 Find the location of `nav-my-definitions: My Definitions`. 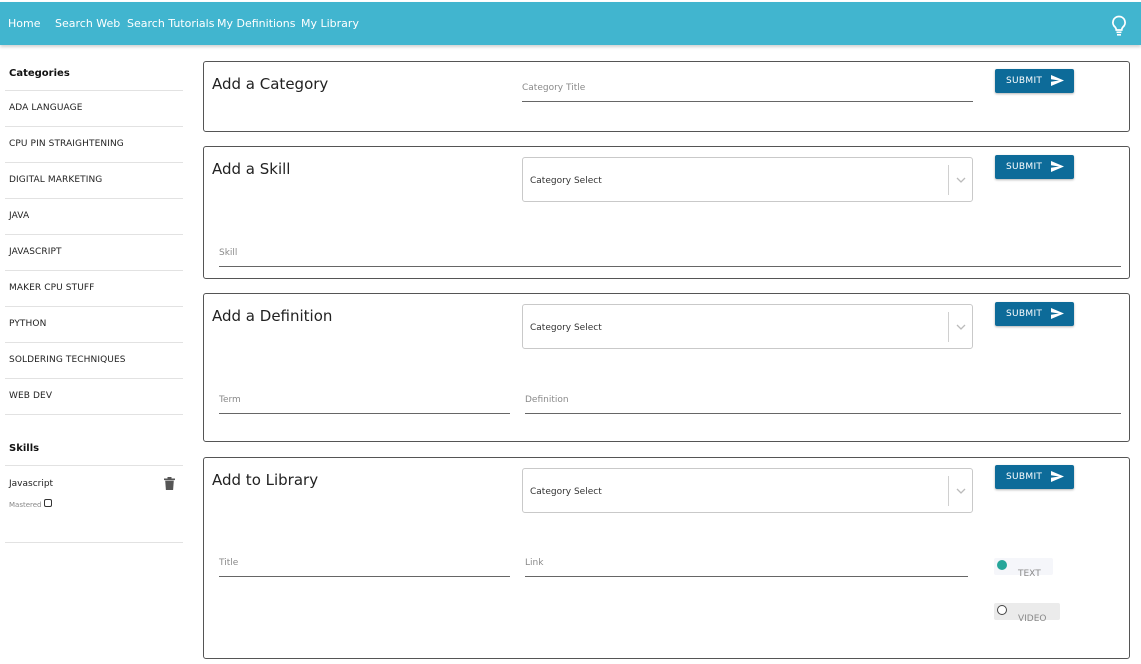

nav-my-definitions: My Definitions is located at coordinates (256, 23).